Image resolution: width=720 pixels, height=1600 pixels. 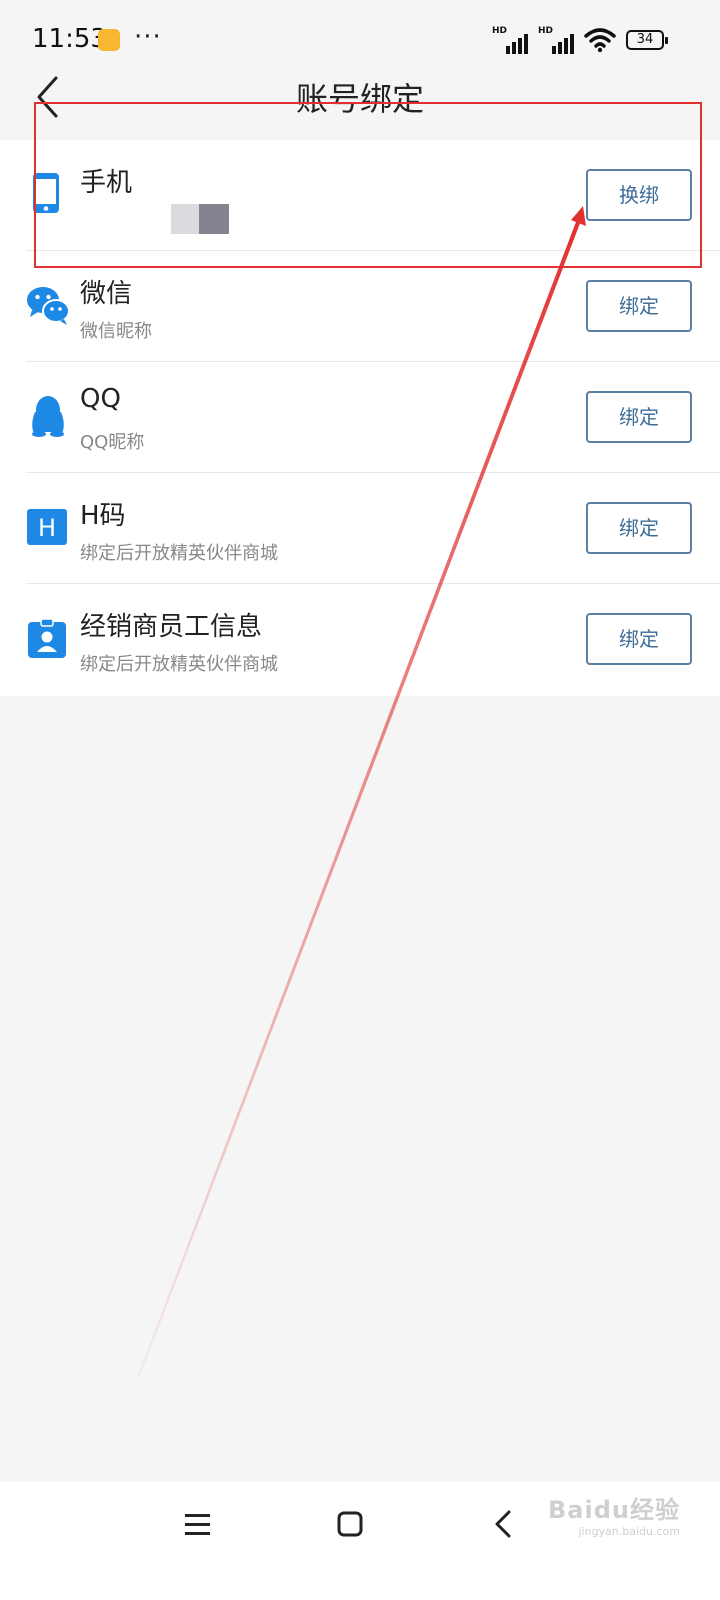 I want to click on account-subtitle: QQ昵称, so click(x=112, y=442).